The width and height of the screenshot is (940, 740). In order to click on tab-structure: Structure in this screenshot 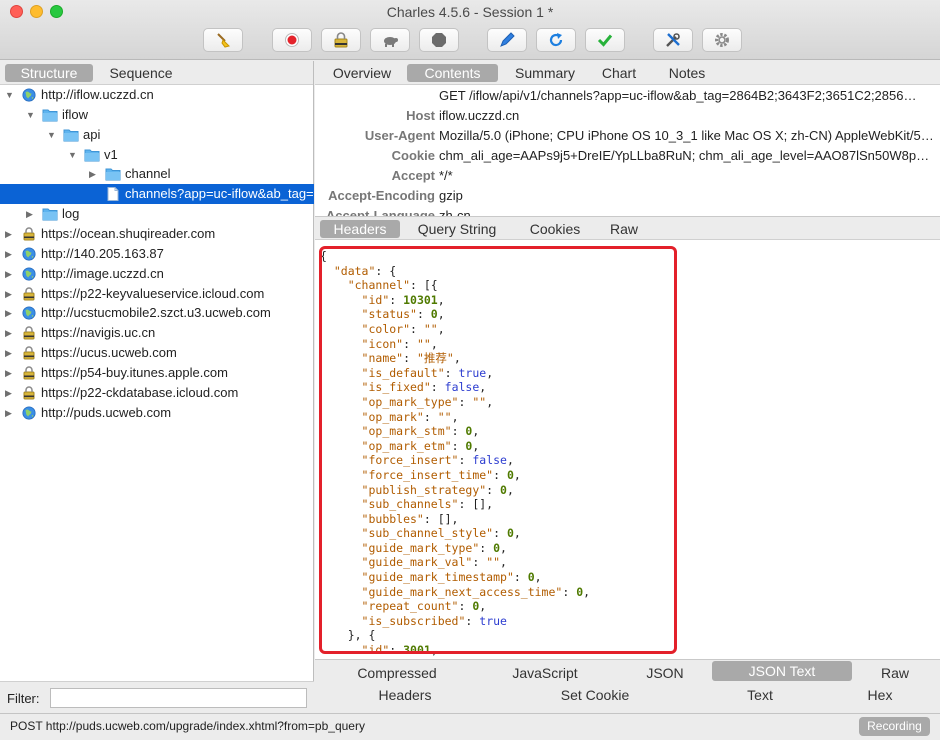, I will do `click(49, 73)`.